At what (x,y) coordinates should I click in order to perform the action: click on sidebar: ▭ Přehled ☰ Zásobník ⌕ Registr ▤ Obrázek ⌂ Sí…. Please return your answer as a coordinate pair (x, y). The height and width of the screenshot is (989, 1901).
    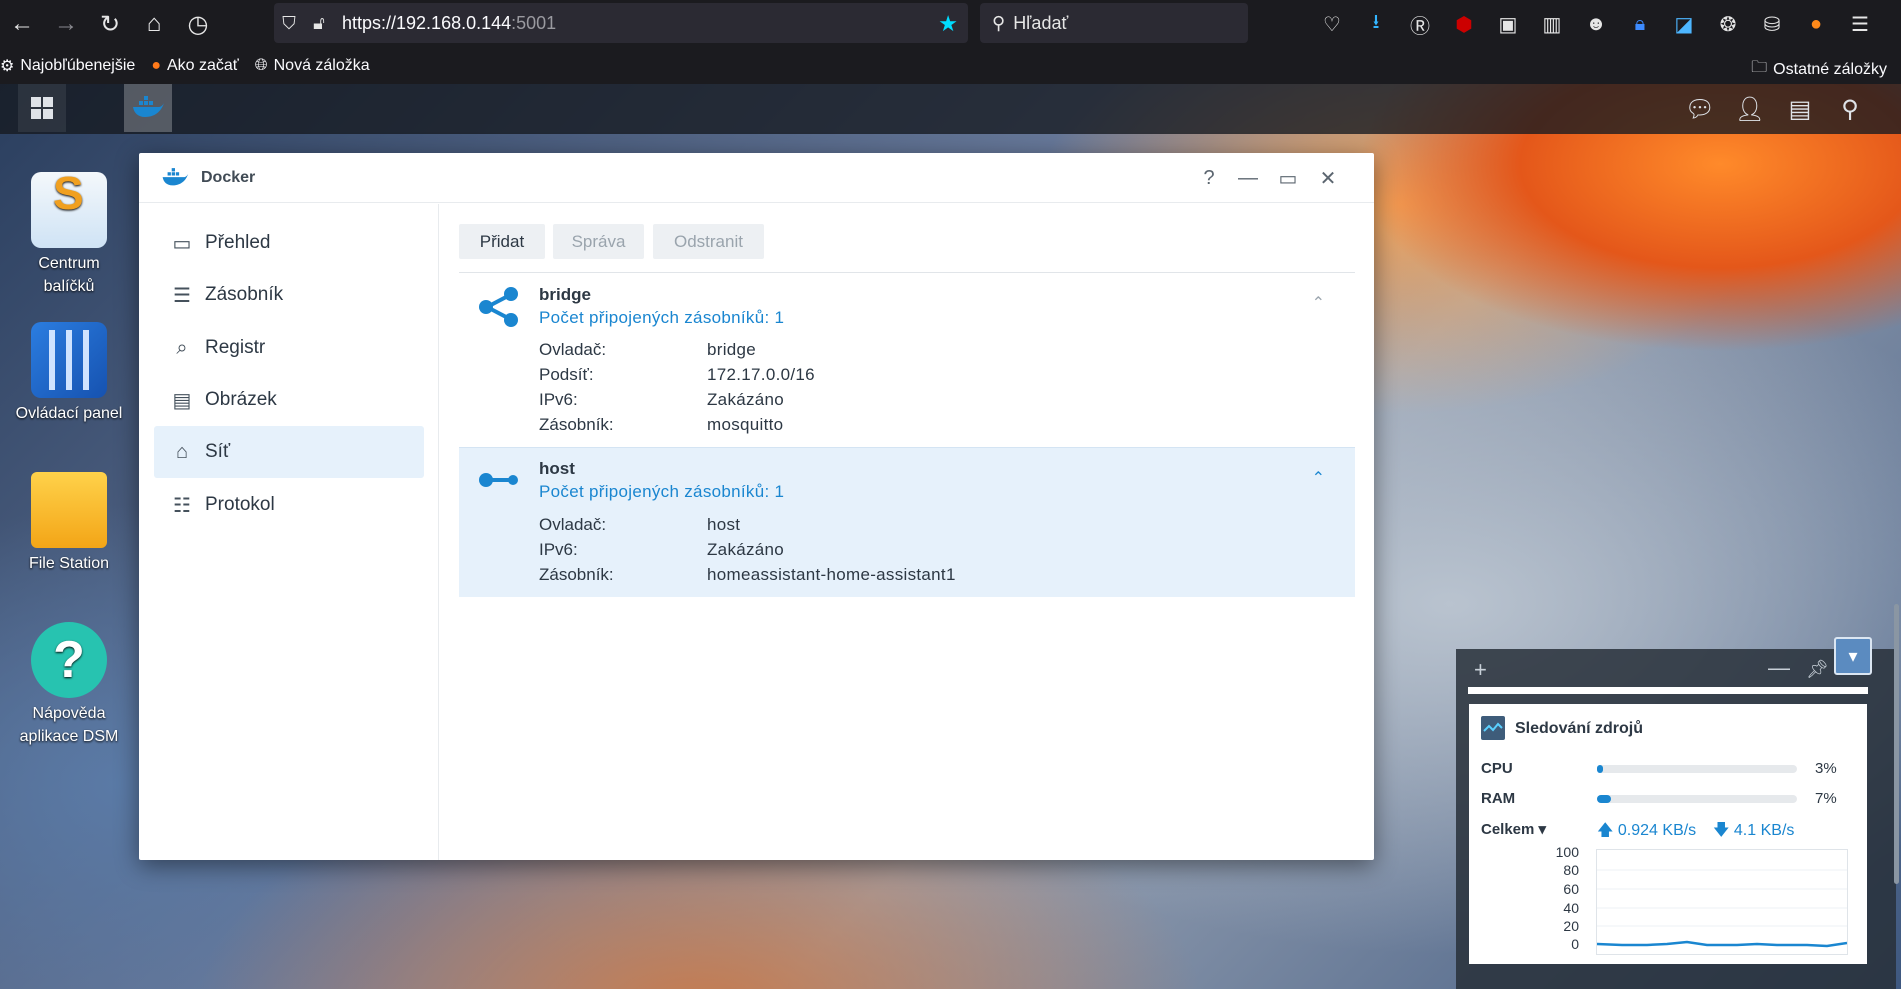
    Looking at the image, I should click on (289, 532).